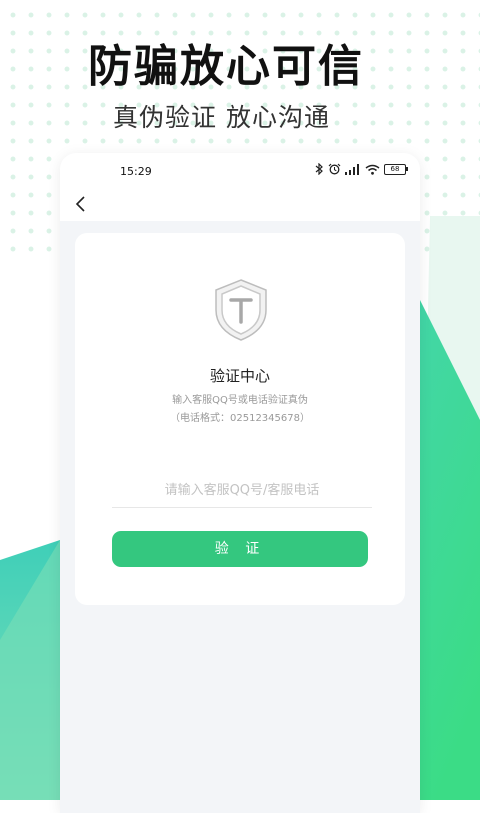  Describe the element at coordinates (136, 171) in the screenshot. I see `status-time: 15:29` at that location.